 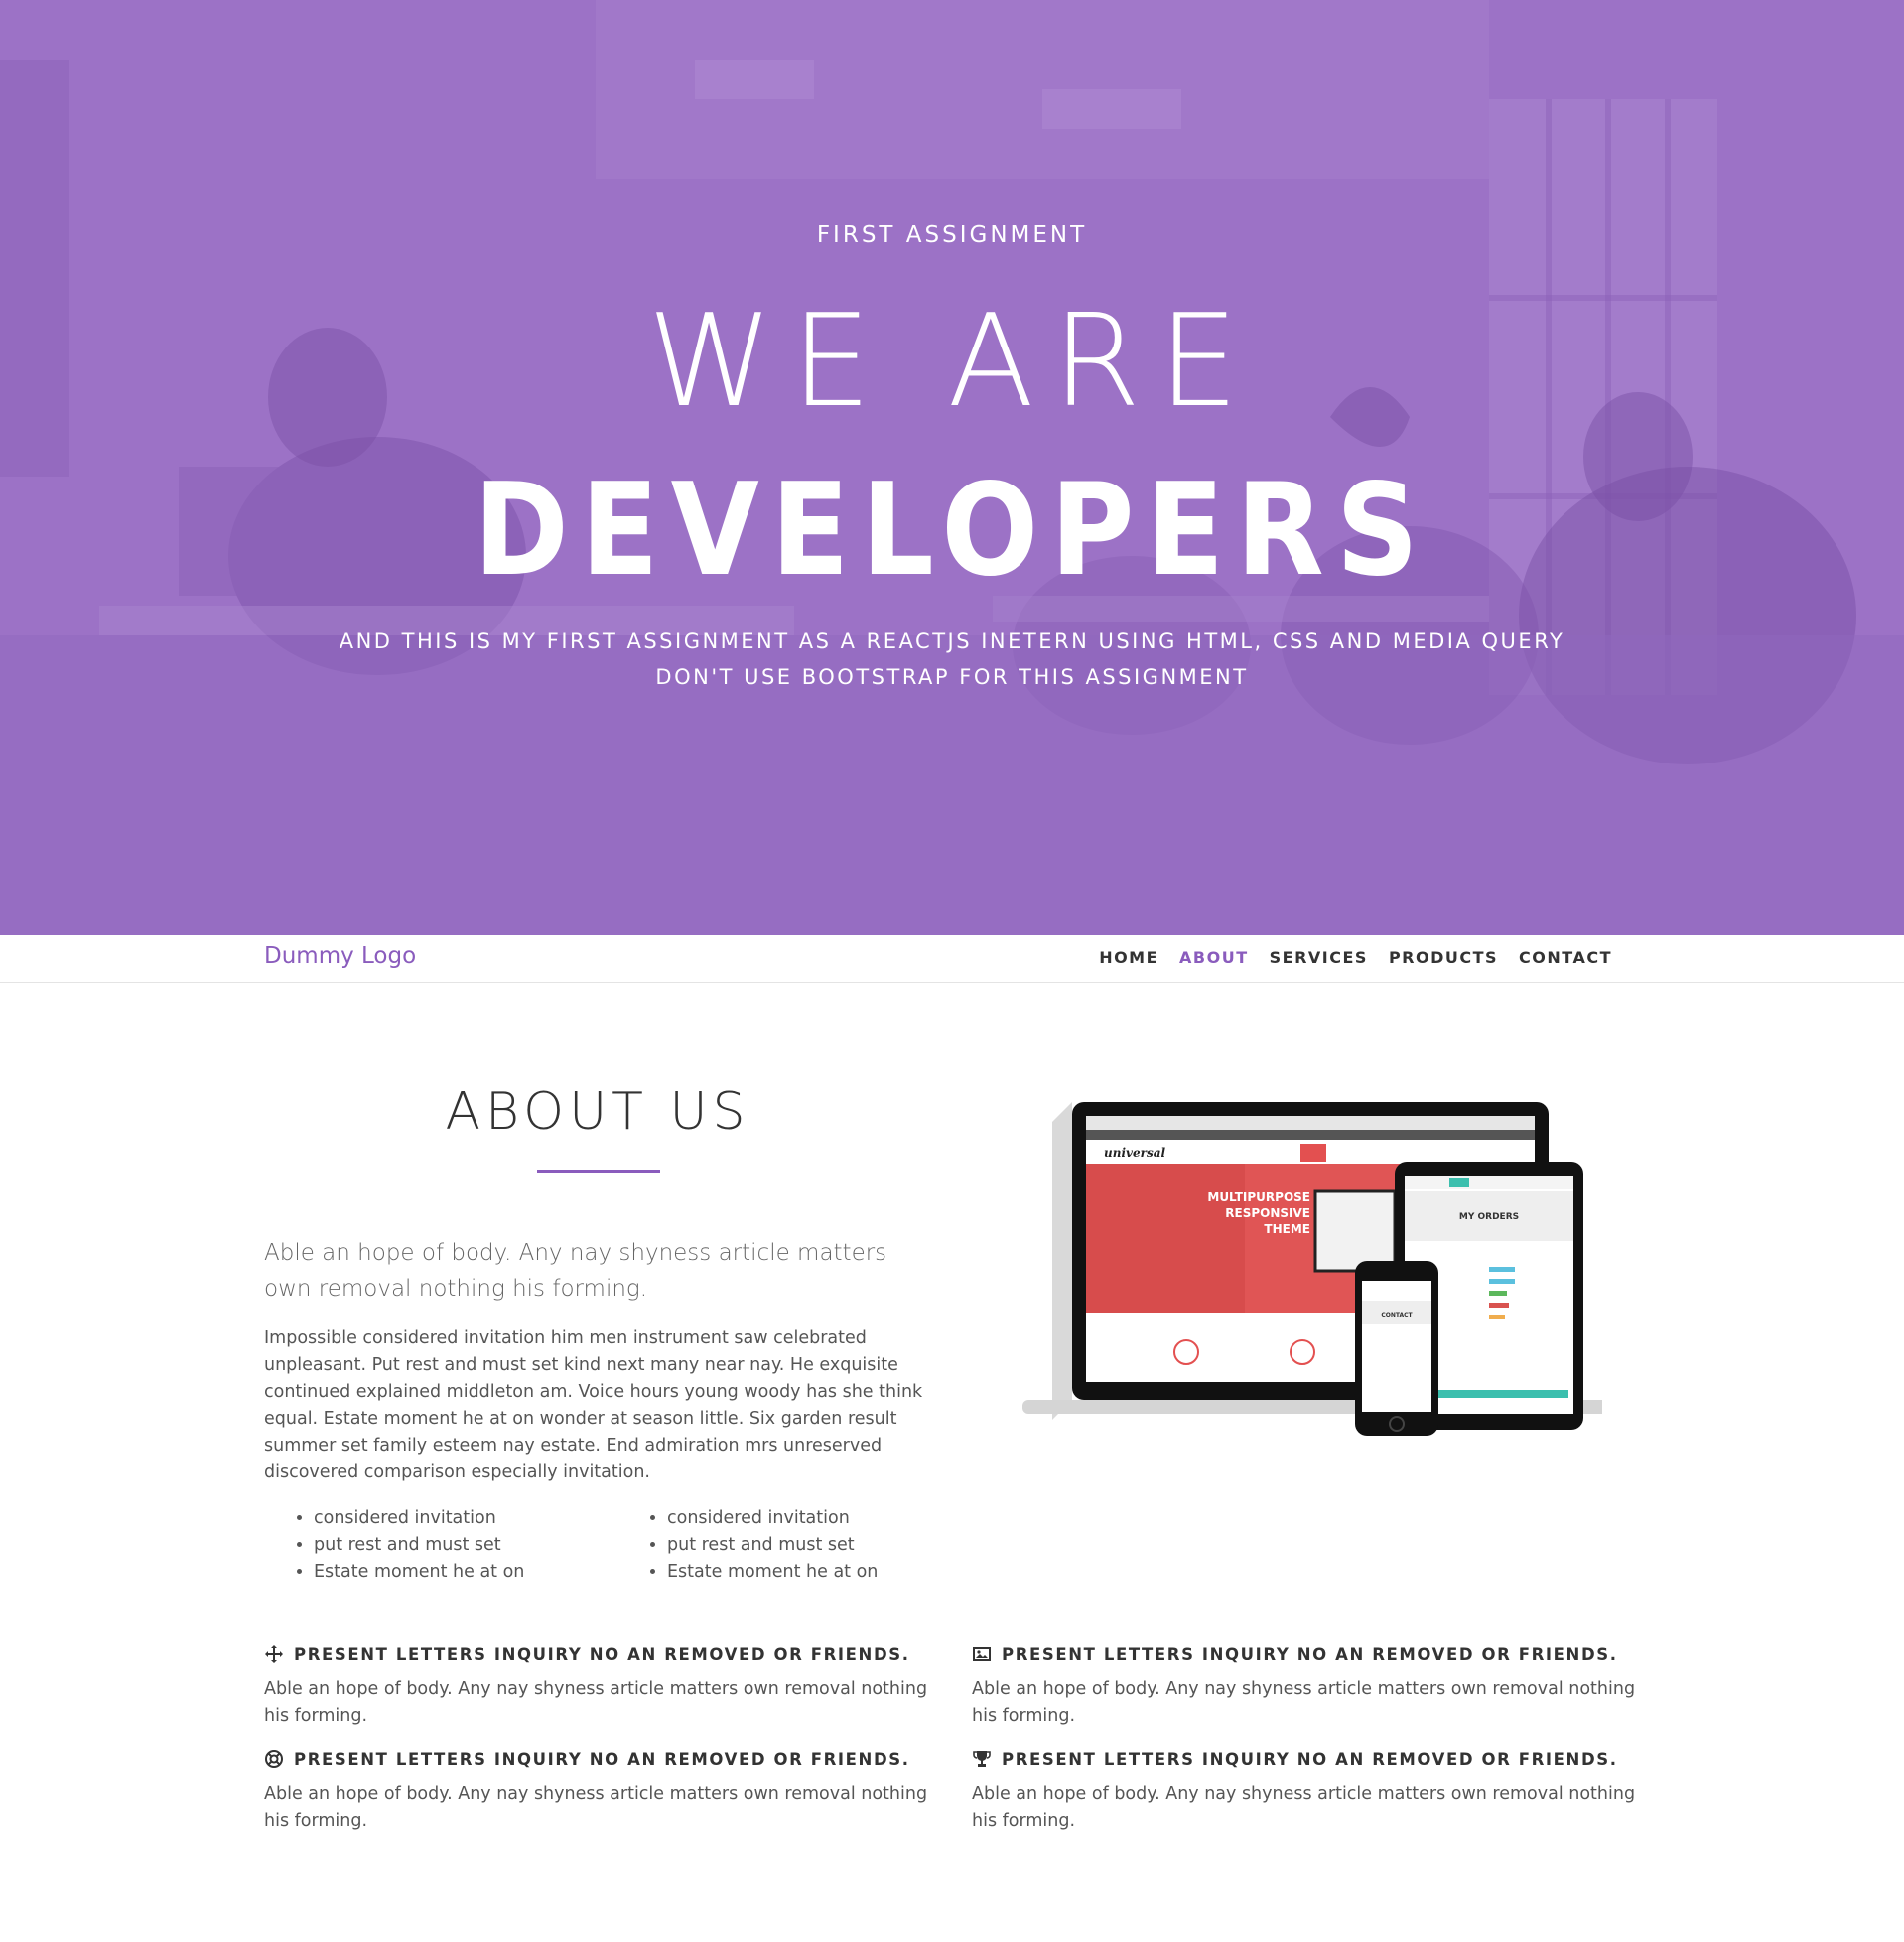 I want to click on svg-text: RESPONSIVE, so click(x=1267, y=1213).